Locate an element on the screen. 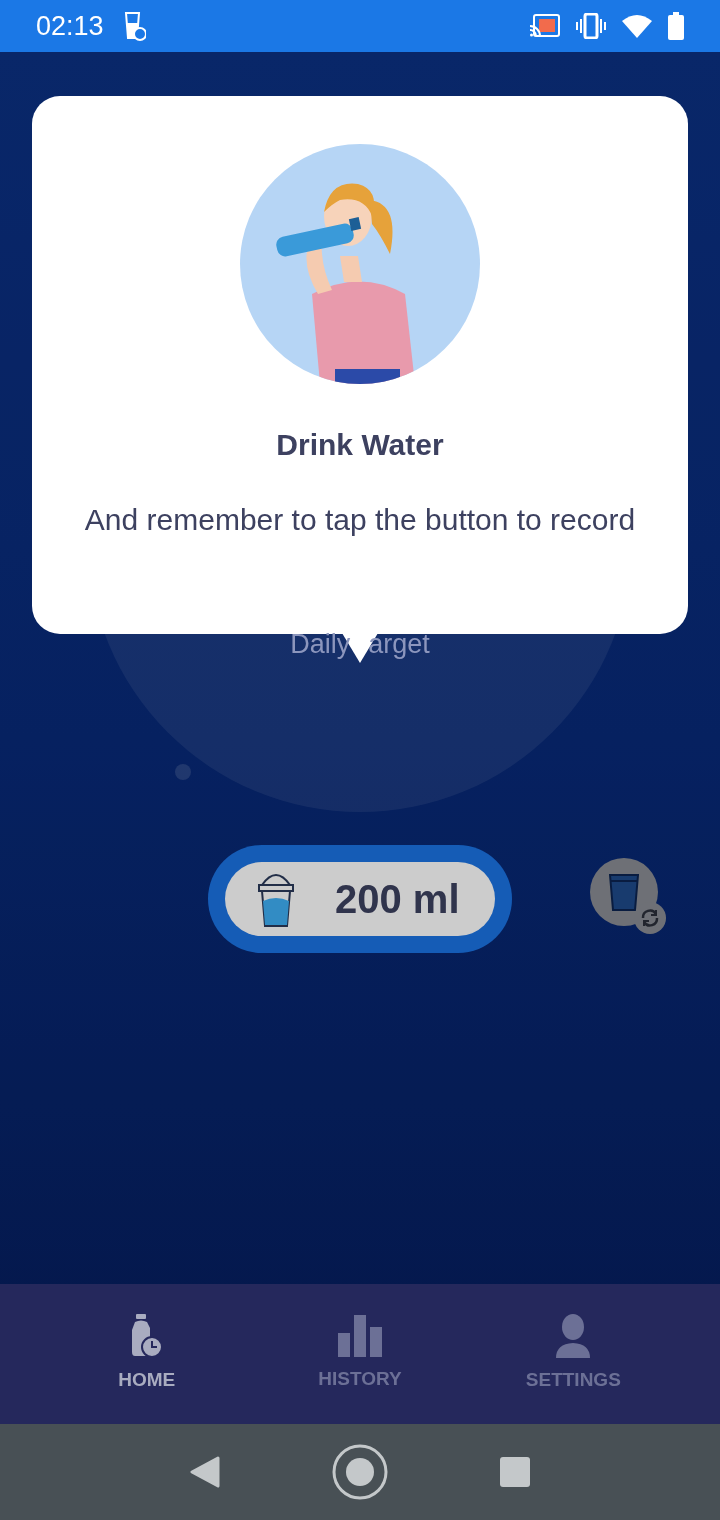  refresh-icon is located at coordinates (650, 918).